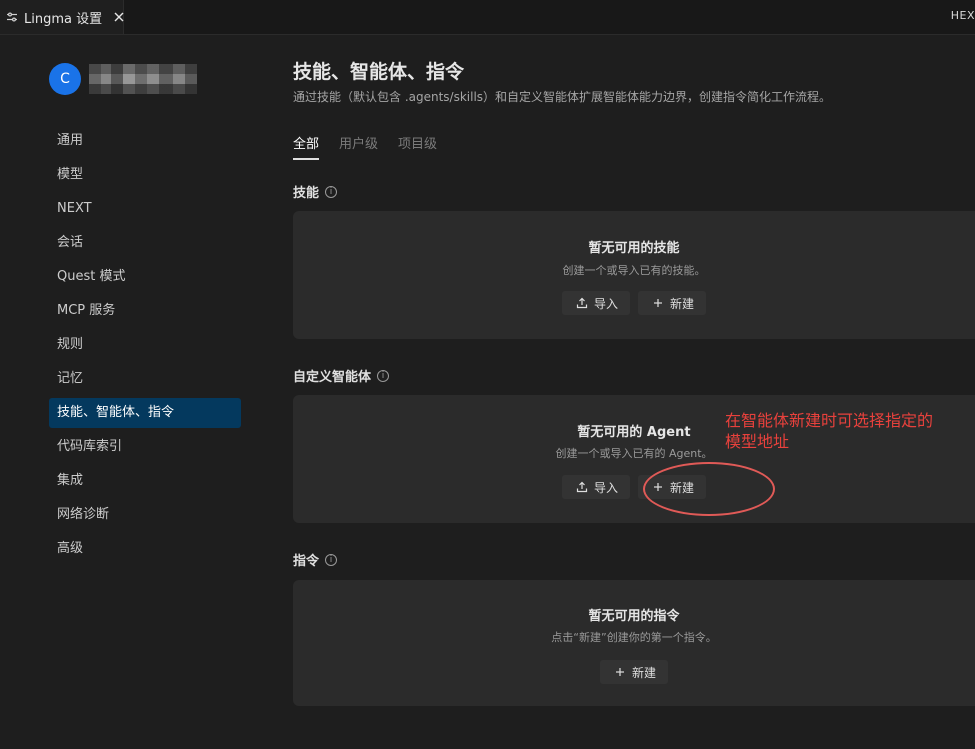  What do you see at coordinates (12, 17) in the screenshot?
I see `settings-sliders-icon` at bounding box center [12, 17].